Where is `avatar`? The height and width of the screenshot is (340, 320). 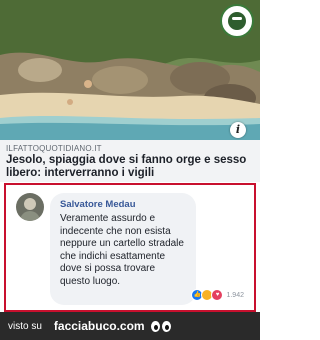 avatar is located at coordinates (30, 207).